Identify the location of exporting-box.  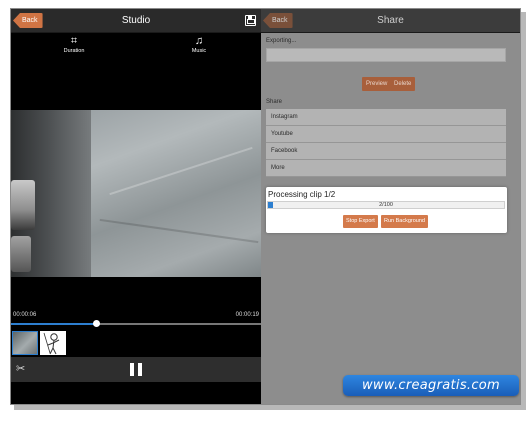
(386, 55).